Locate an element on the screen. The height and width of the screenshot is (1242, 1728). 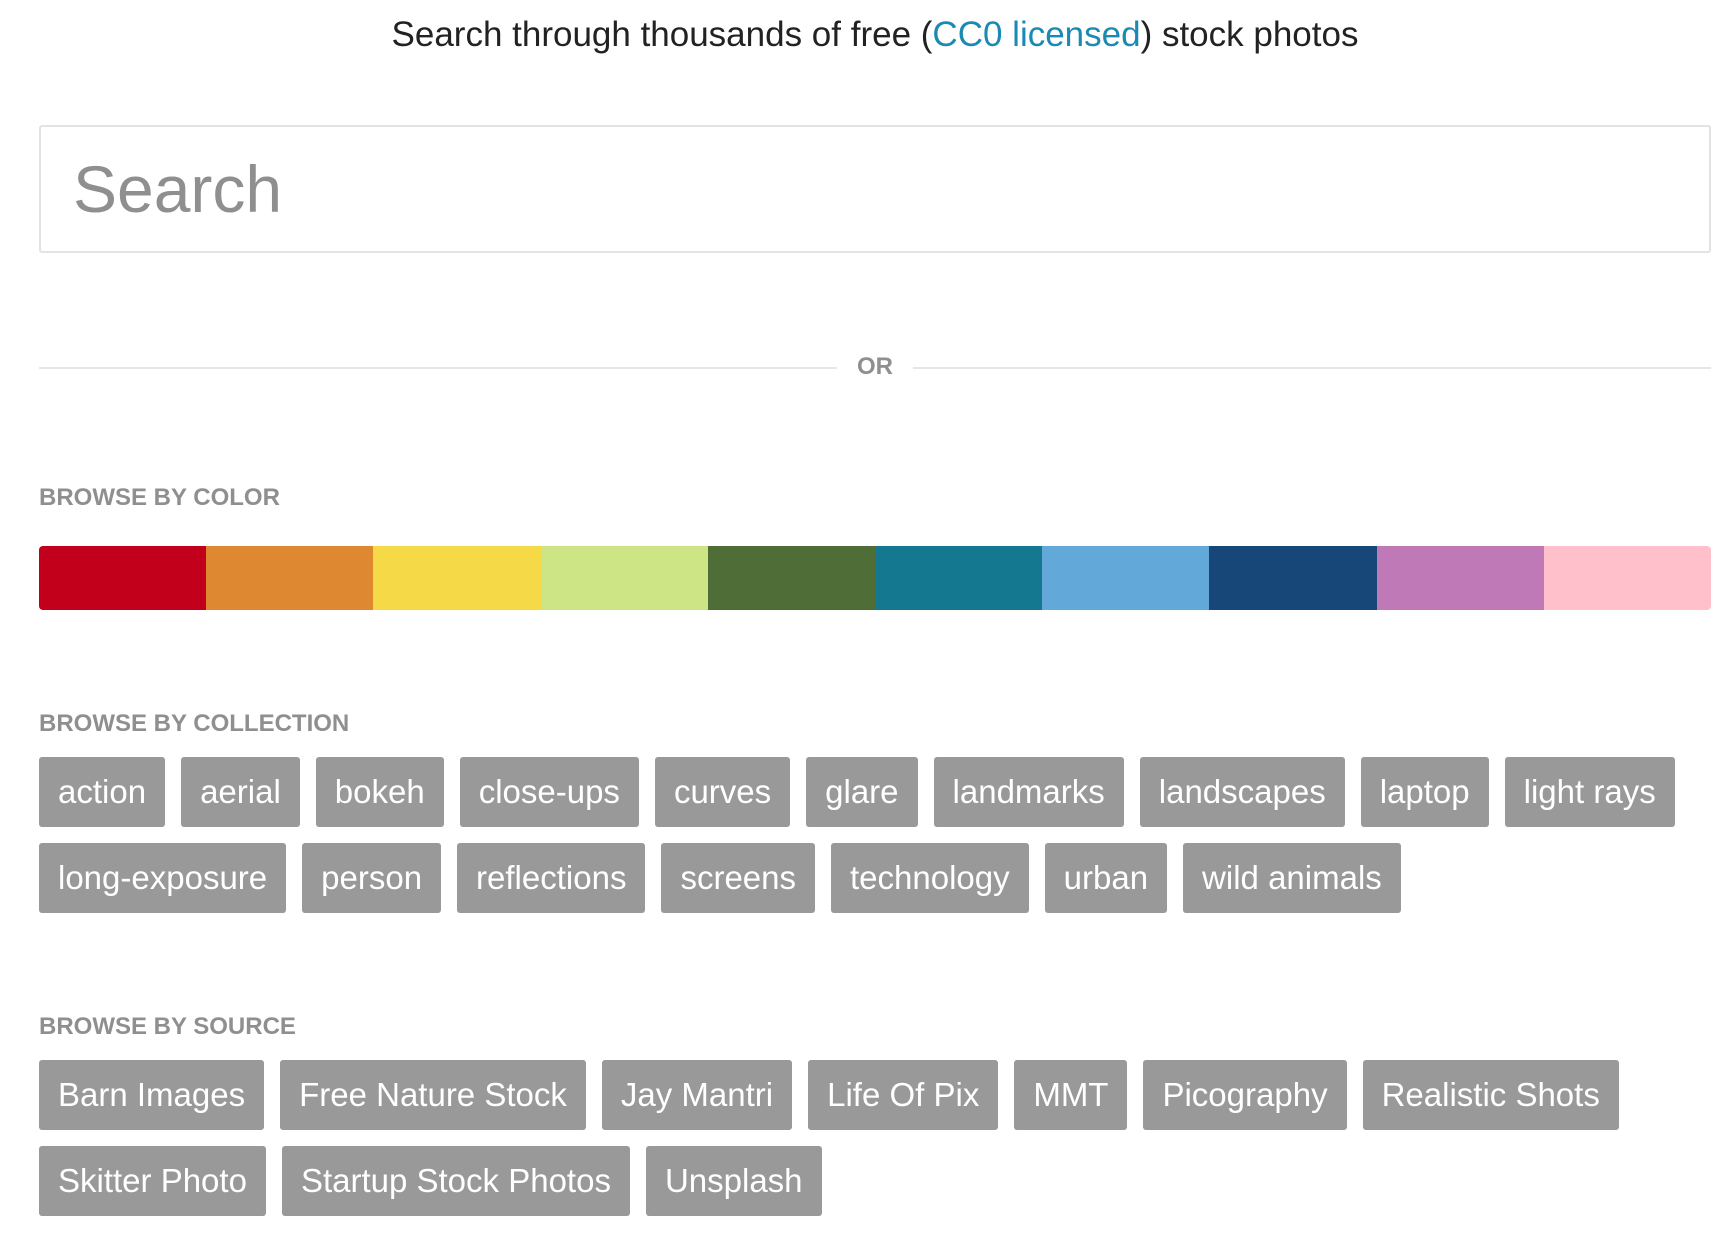
source-tag: Skitter Photo is located at coordinates (152, 1181).